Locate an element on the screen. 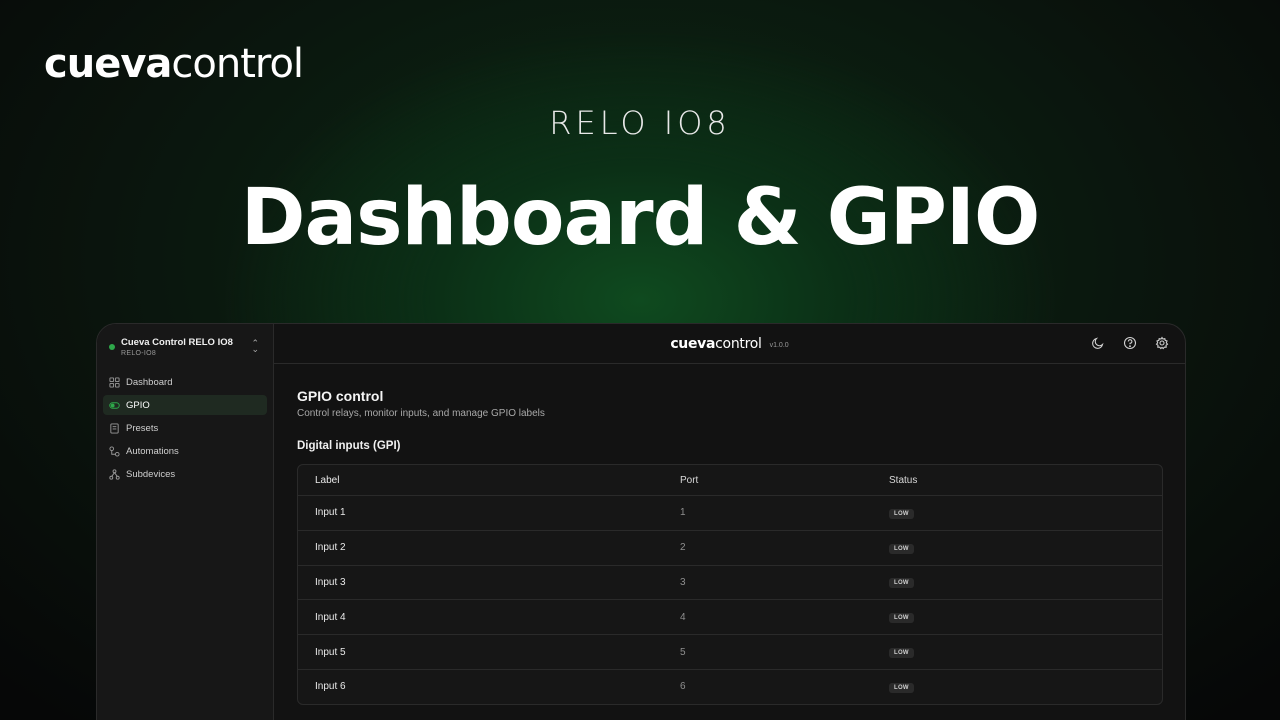 The image size is (1280, 720). column-header-status: Status is located at coordinates (903, 480).